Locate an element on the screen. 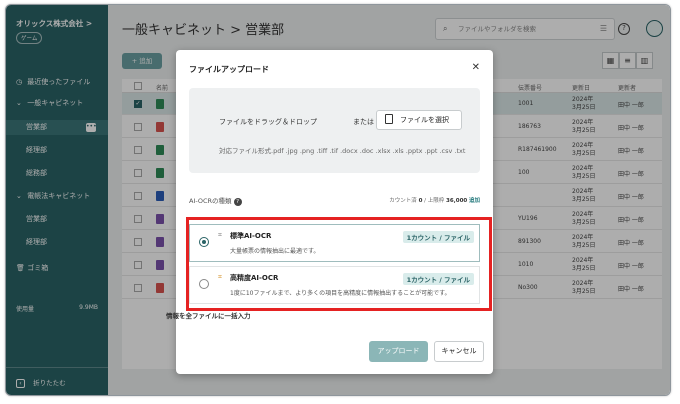 The width and height of the screenshot is (680, 404). upload-button: アップロード is located at coordinates (398, 351).